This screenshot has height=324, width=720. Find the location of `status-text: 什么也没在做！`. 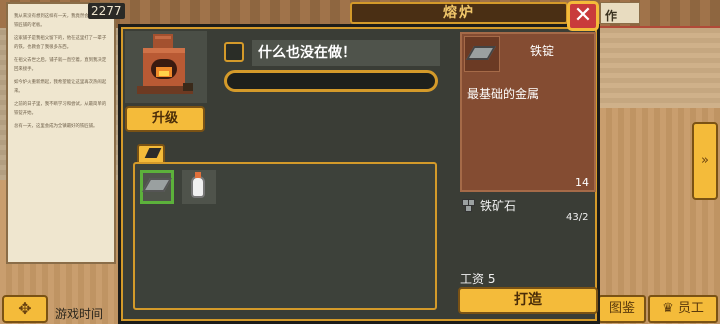

status-text: 什么也没在做！ is located at coordinates (307, 53).